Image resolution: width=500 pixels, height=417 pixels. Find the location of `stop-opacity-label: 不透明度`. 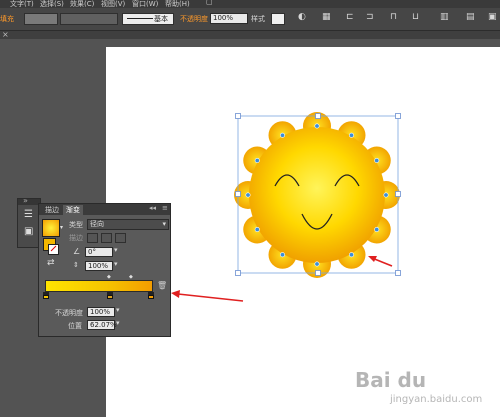

stop-opacity-label: 不透明度 is located at coordinates (69, 313).